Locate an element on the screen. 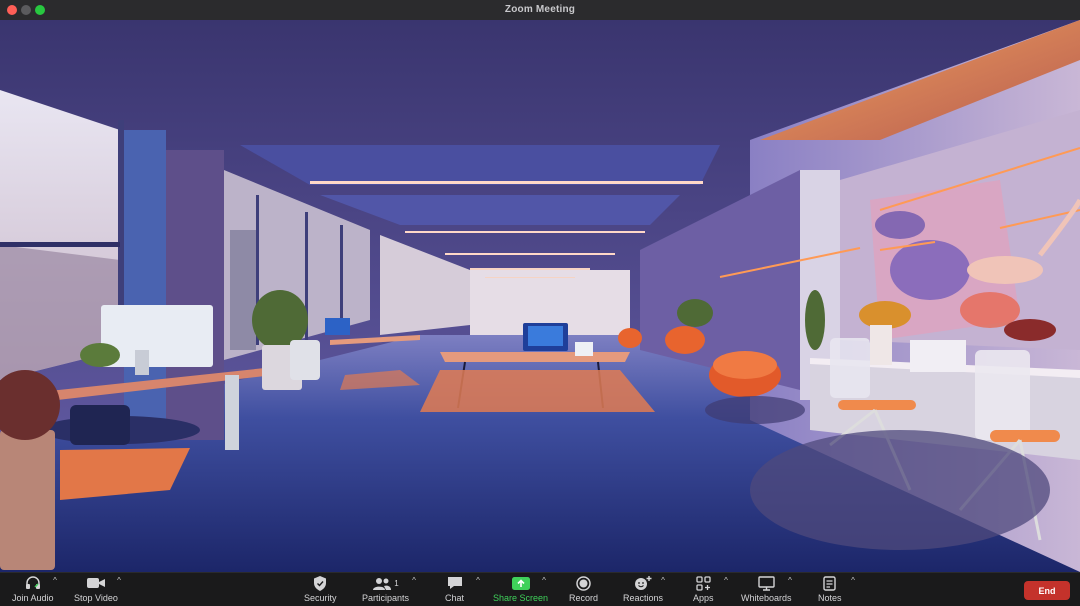 The width and height of the screenshot is (1080, 606). record-label: Record is located at coordinates (584, 598).